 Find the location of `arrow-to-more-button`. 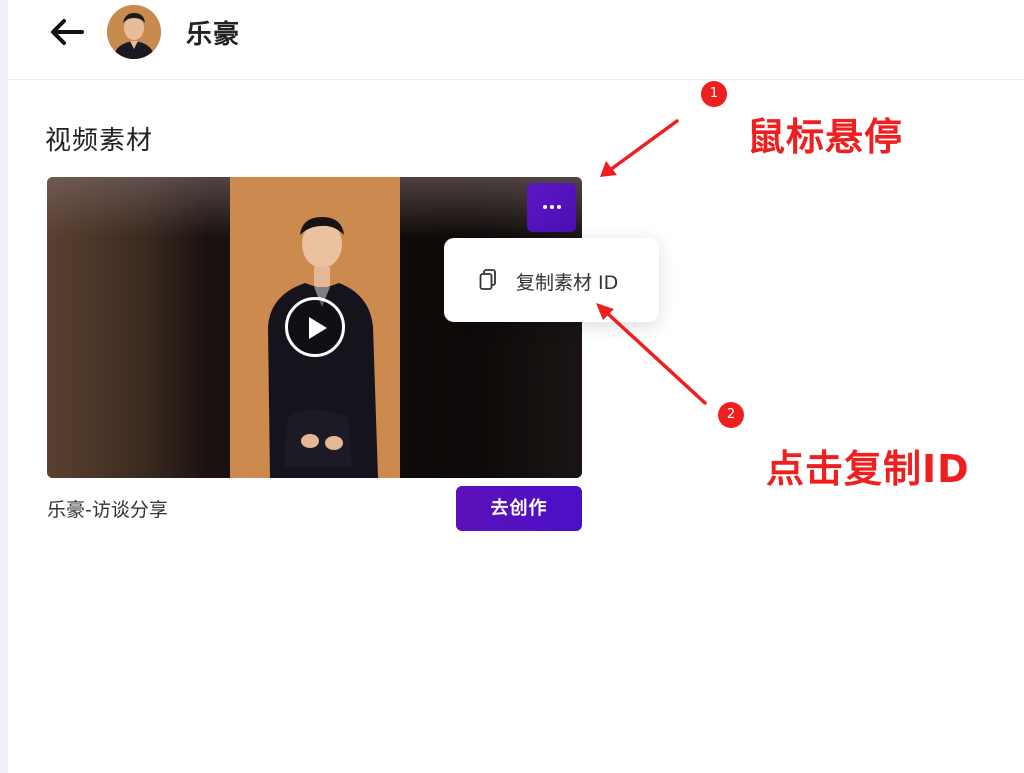

arrow-to-more-button is located at coordinates (643, 145).